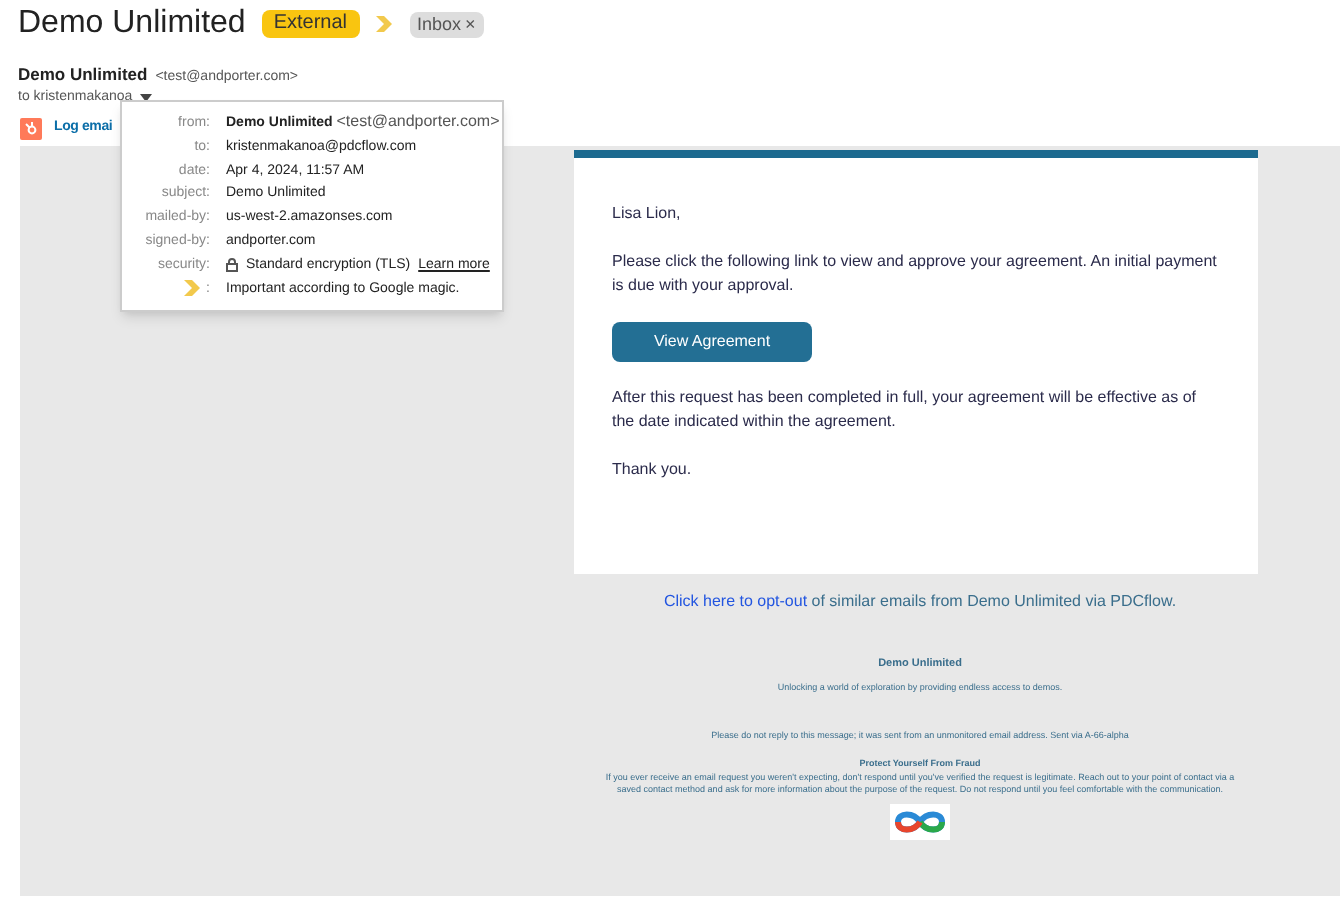  I want to click on closing-text: Thank you., so click(653, 470).